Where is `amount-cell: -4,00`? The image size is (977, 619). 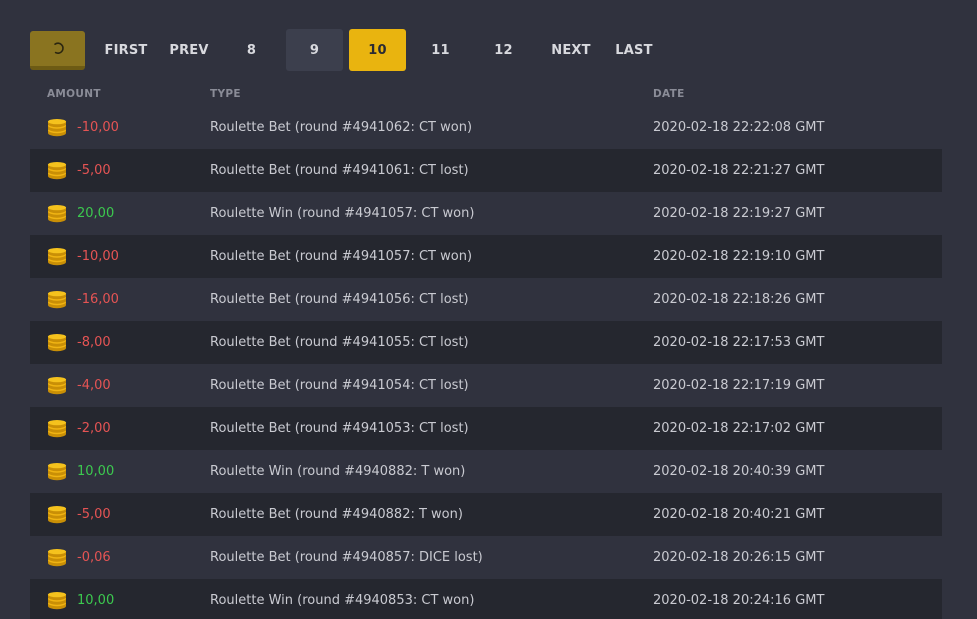 amount-cell: -4,00 is located at coordinates (120, 385).